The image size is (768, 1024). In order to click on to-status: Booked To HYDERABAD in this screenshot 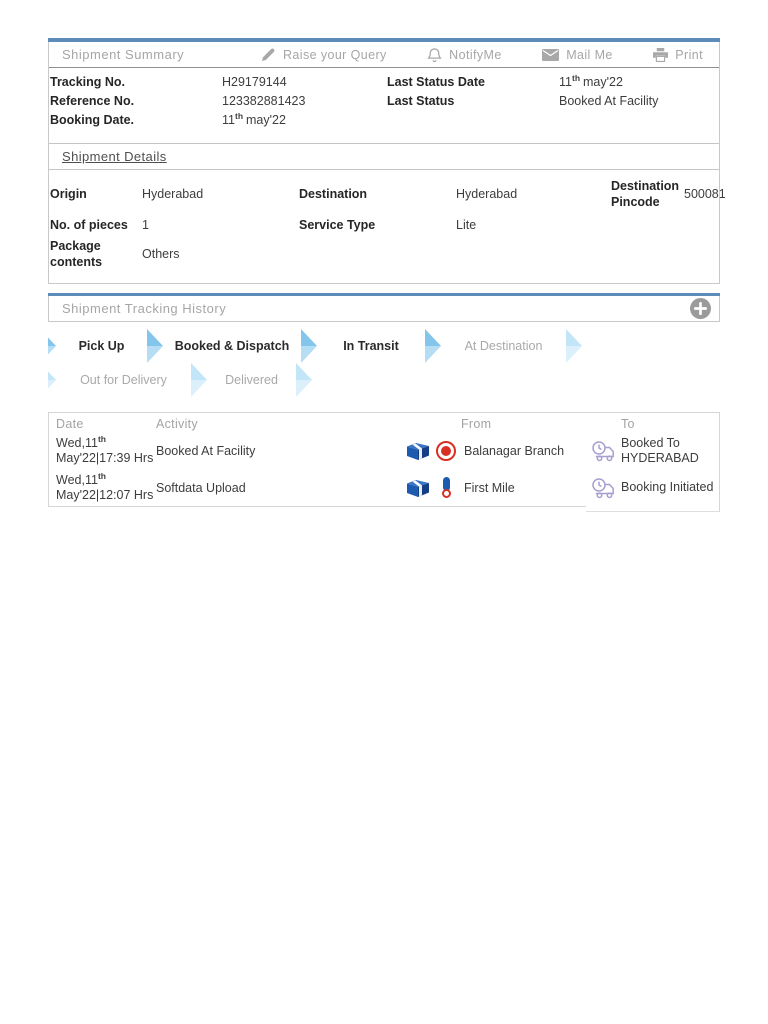, I will do `click(660, 450)`.